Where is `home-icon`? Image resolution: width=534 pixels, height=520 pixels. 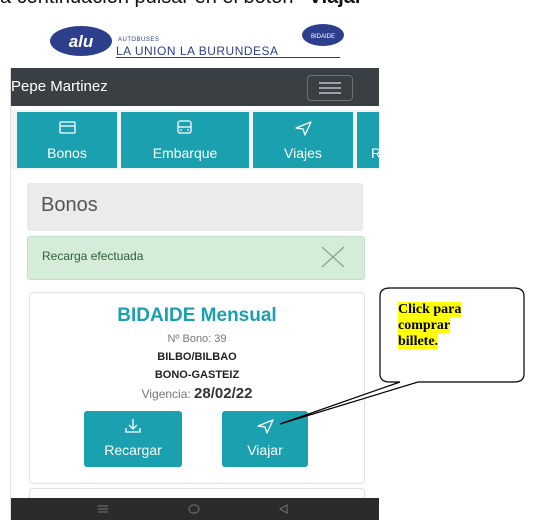
home-icon is located at coordinates (194, 511).